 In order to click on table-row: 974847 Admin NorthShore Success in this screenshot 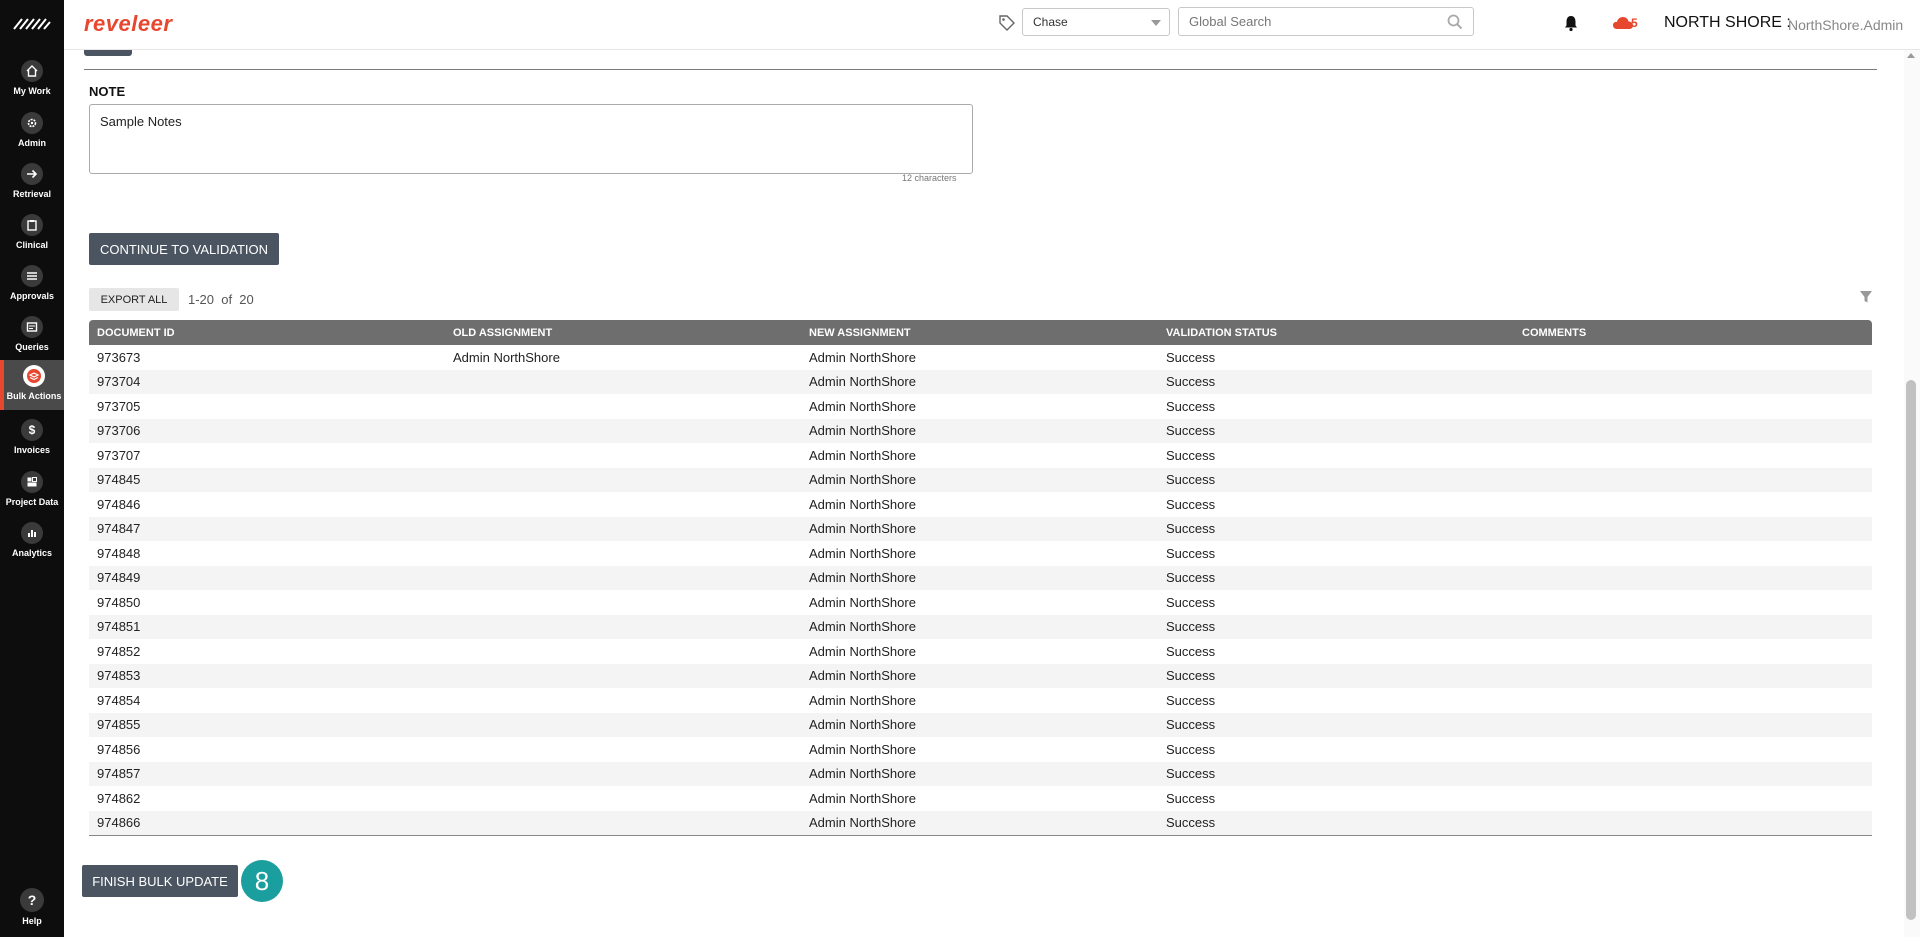, I will do `click(980, 528)`.